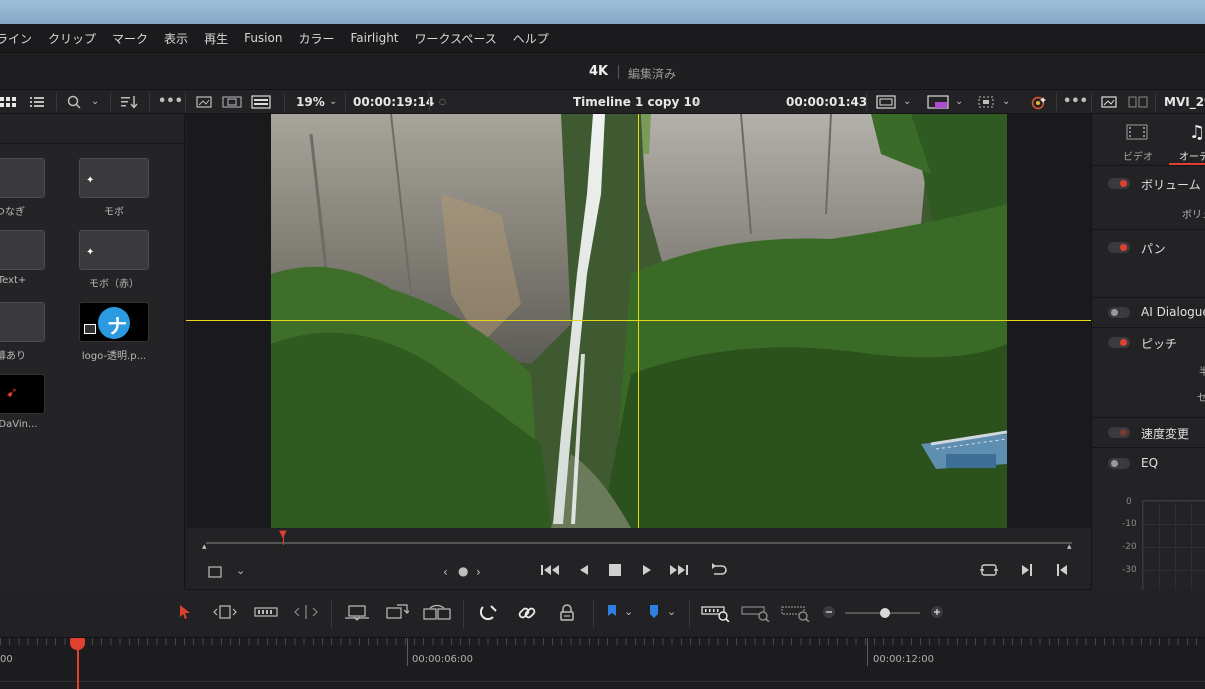 This screenshot has height=689, width=1205. I want to click on menu-mark: マーク, so click(130, 38).